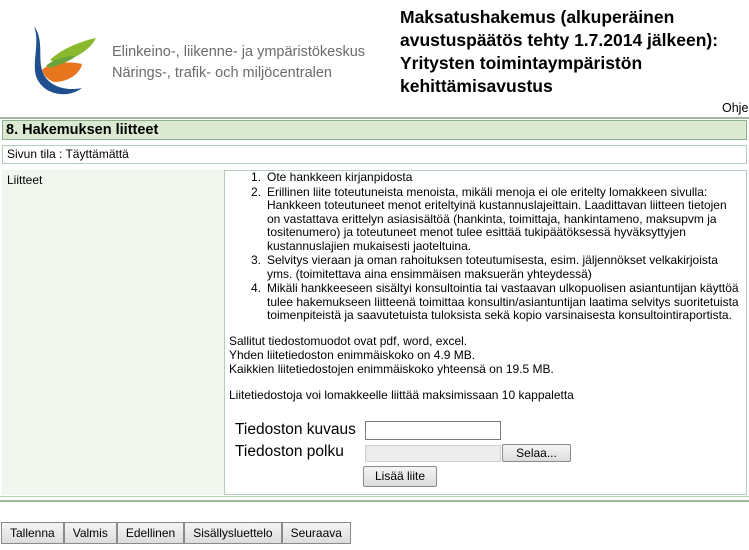 The image size is (749, 550). I want to click on organization-name-sv: Närings-, trafik- och miljöcentralen, so click(222, 73).